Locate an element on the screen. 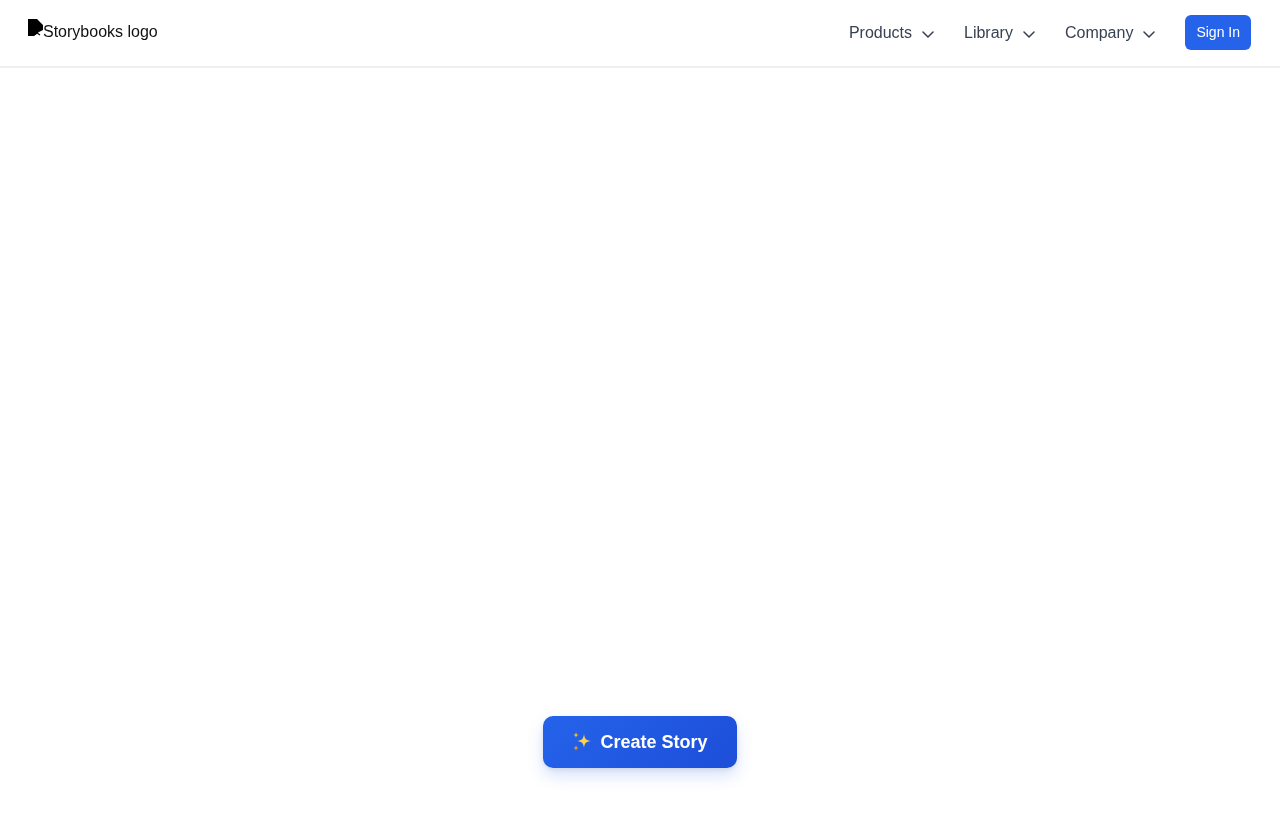  nav-menu-button: Products is located at coordinates (891, 33).